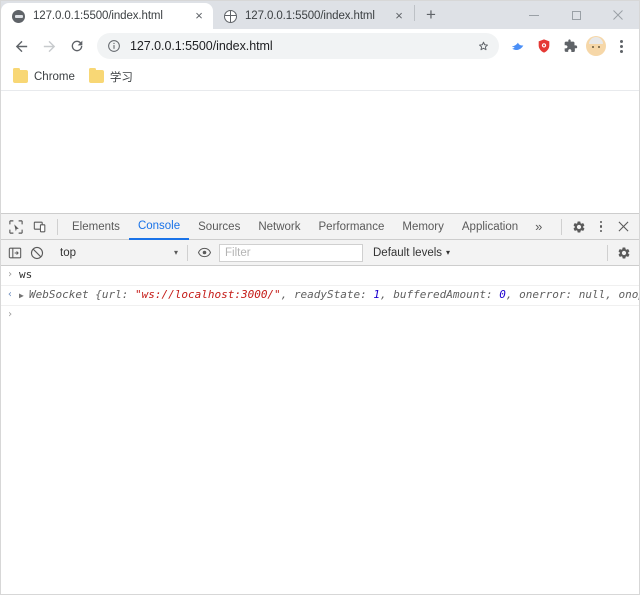  What do you see at coordinates (26, 274) in the screenshot?
I see `console-input-text: ws` at bounding box center [26, 274].